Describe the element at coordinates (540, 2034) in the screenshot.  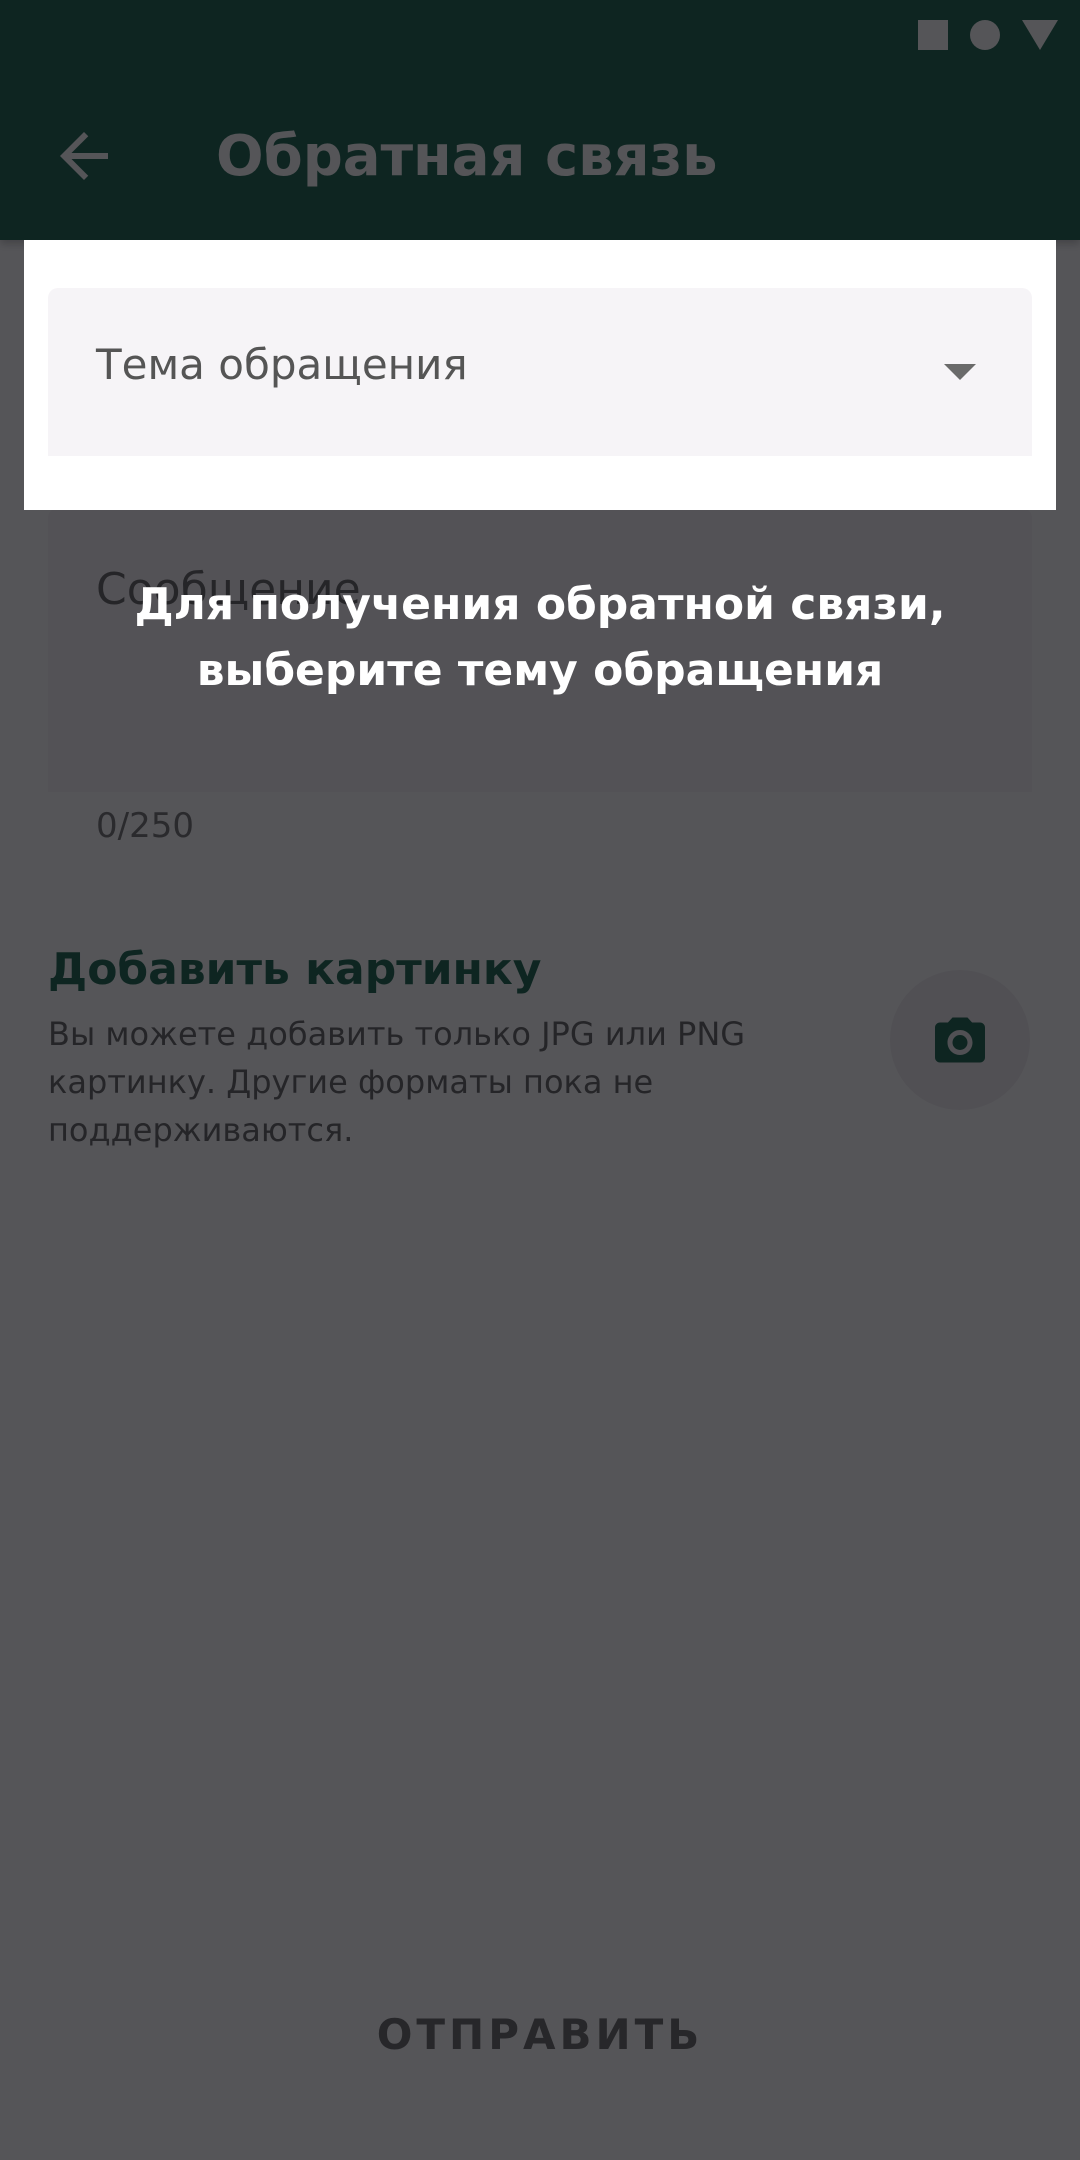
I see `send-button: ОТПРАВИТЬ` at that location.